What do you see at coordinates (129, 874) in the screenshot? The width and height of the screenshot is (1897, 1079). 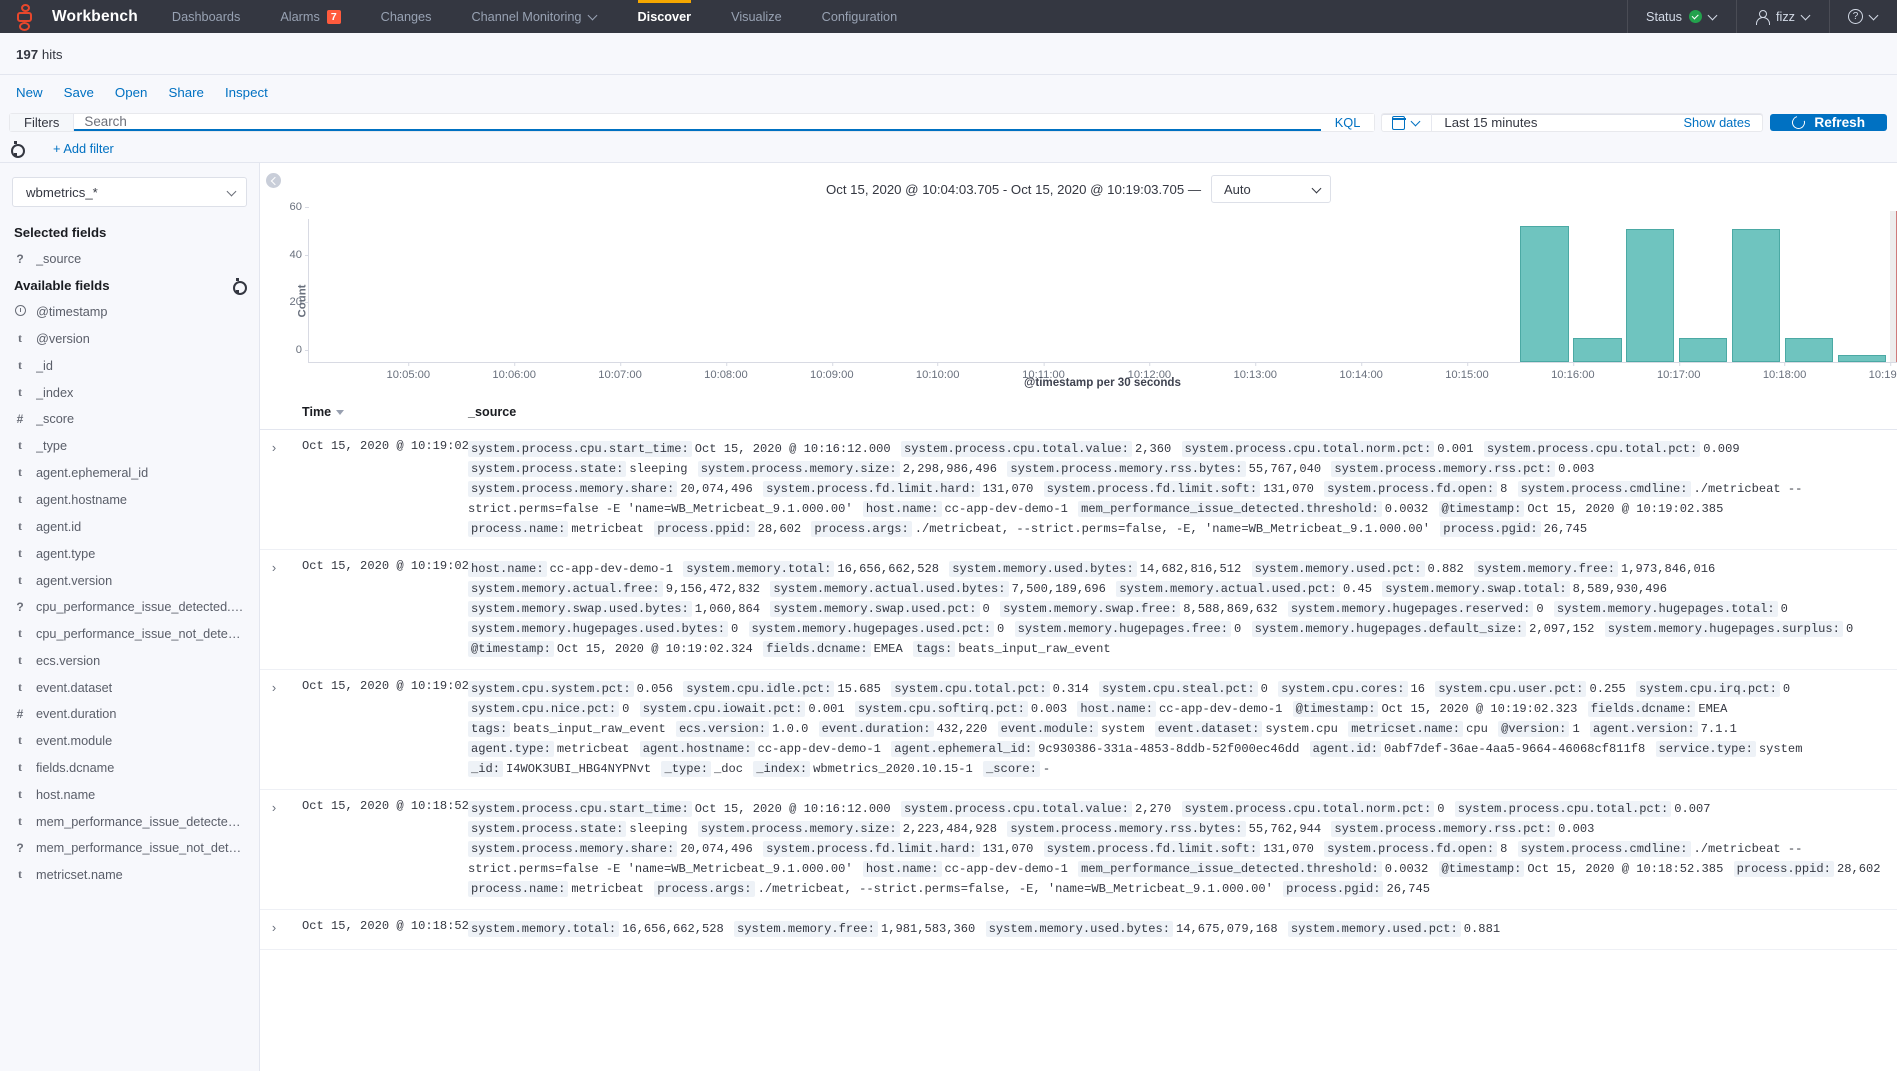 I see `field-item-metricset-name: t metricset.name` at bounding box center [129, 874].